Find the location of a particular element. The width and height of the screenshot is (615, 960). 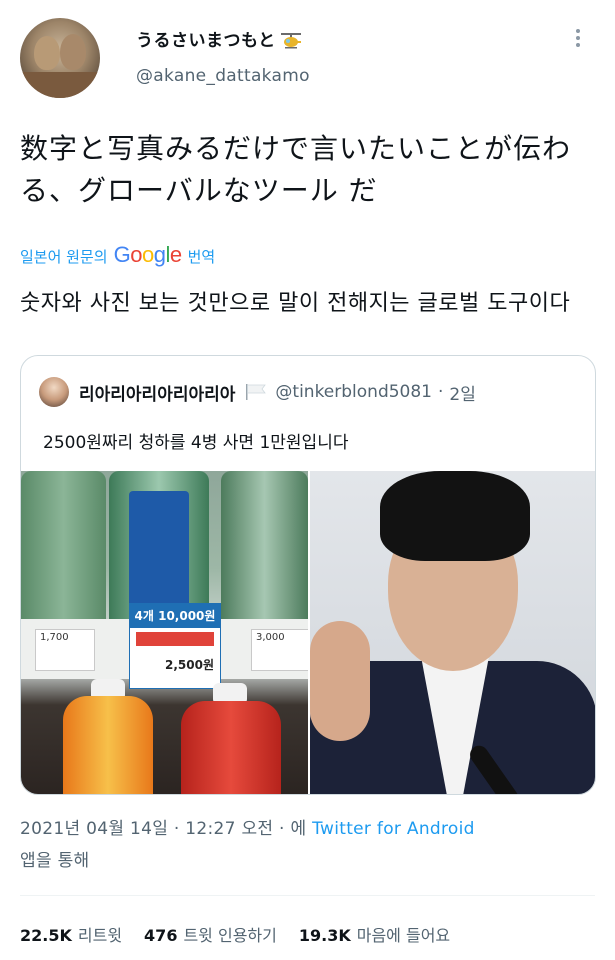

tweet-text: 数字と写真みるだけで言いたいことが伝わる、グローバルなツール だ is located at coordinates (296, 169).